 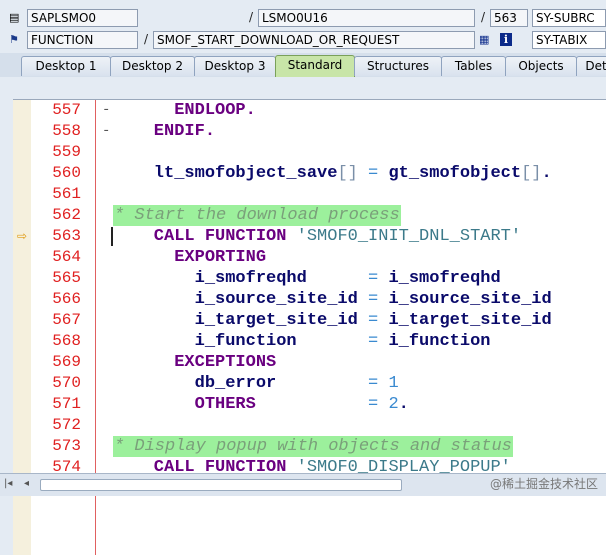 What do you see at coordinates (434, 341) in the screenshot?
I see `identifier-token: i_function` at bounding box center [434, 341].